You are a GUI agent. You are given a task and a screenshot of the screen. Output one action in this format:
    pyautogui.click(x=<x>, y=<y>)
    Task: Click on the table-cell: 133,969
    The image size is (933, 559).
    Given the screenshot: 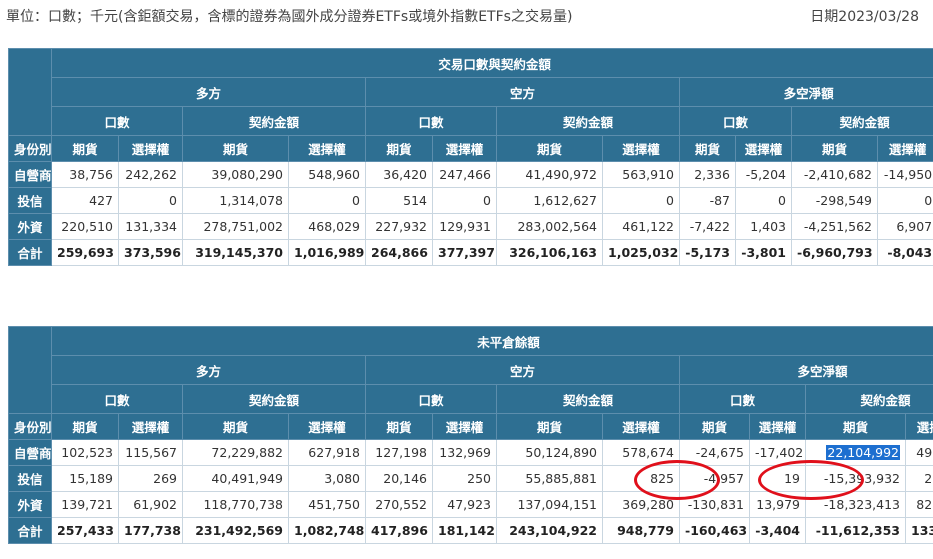 What is the action you would take?
    pyautogui.click(x=918, y=530)
    